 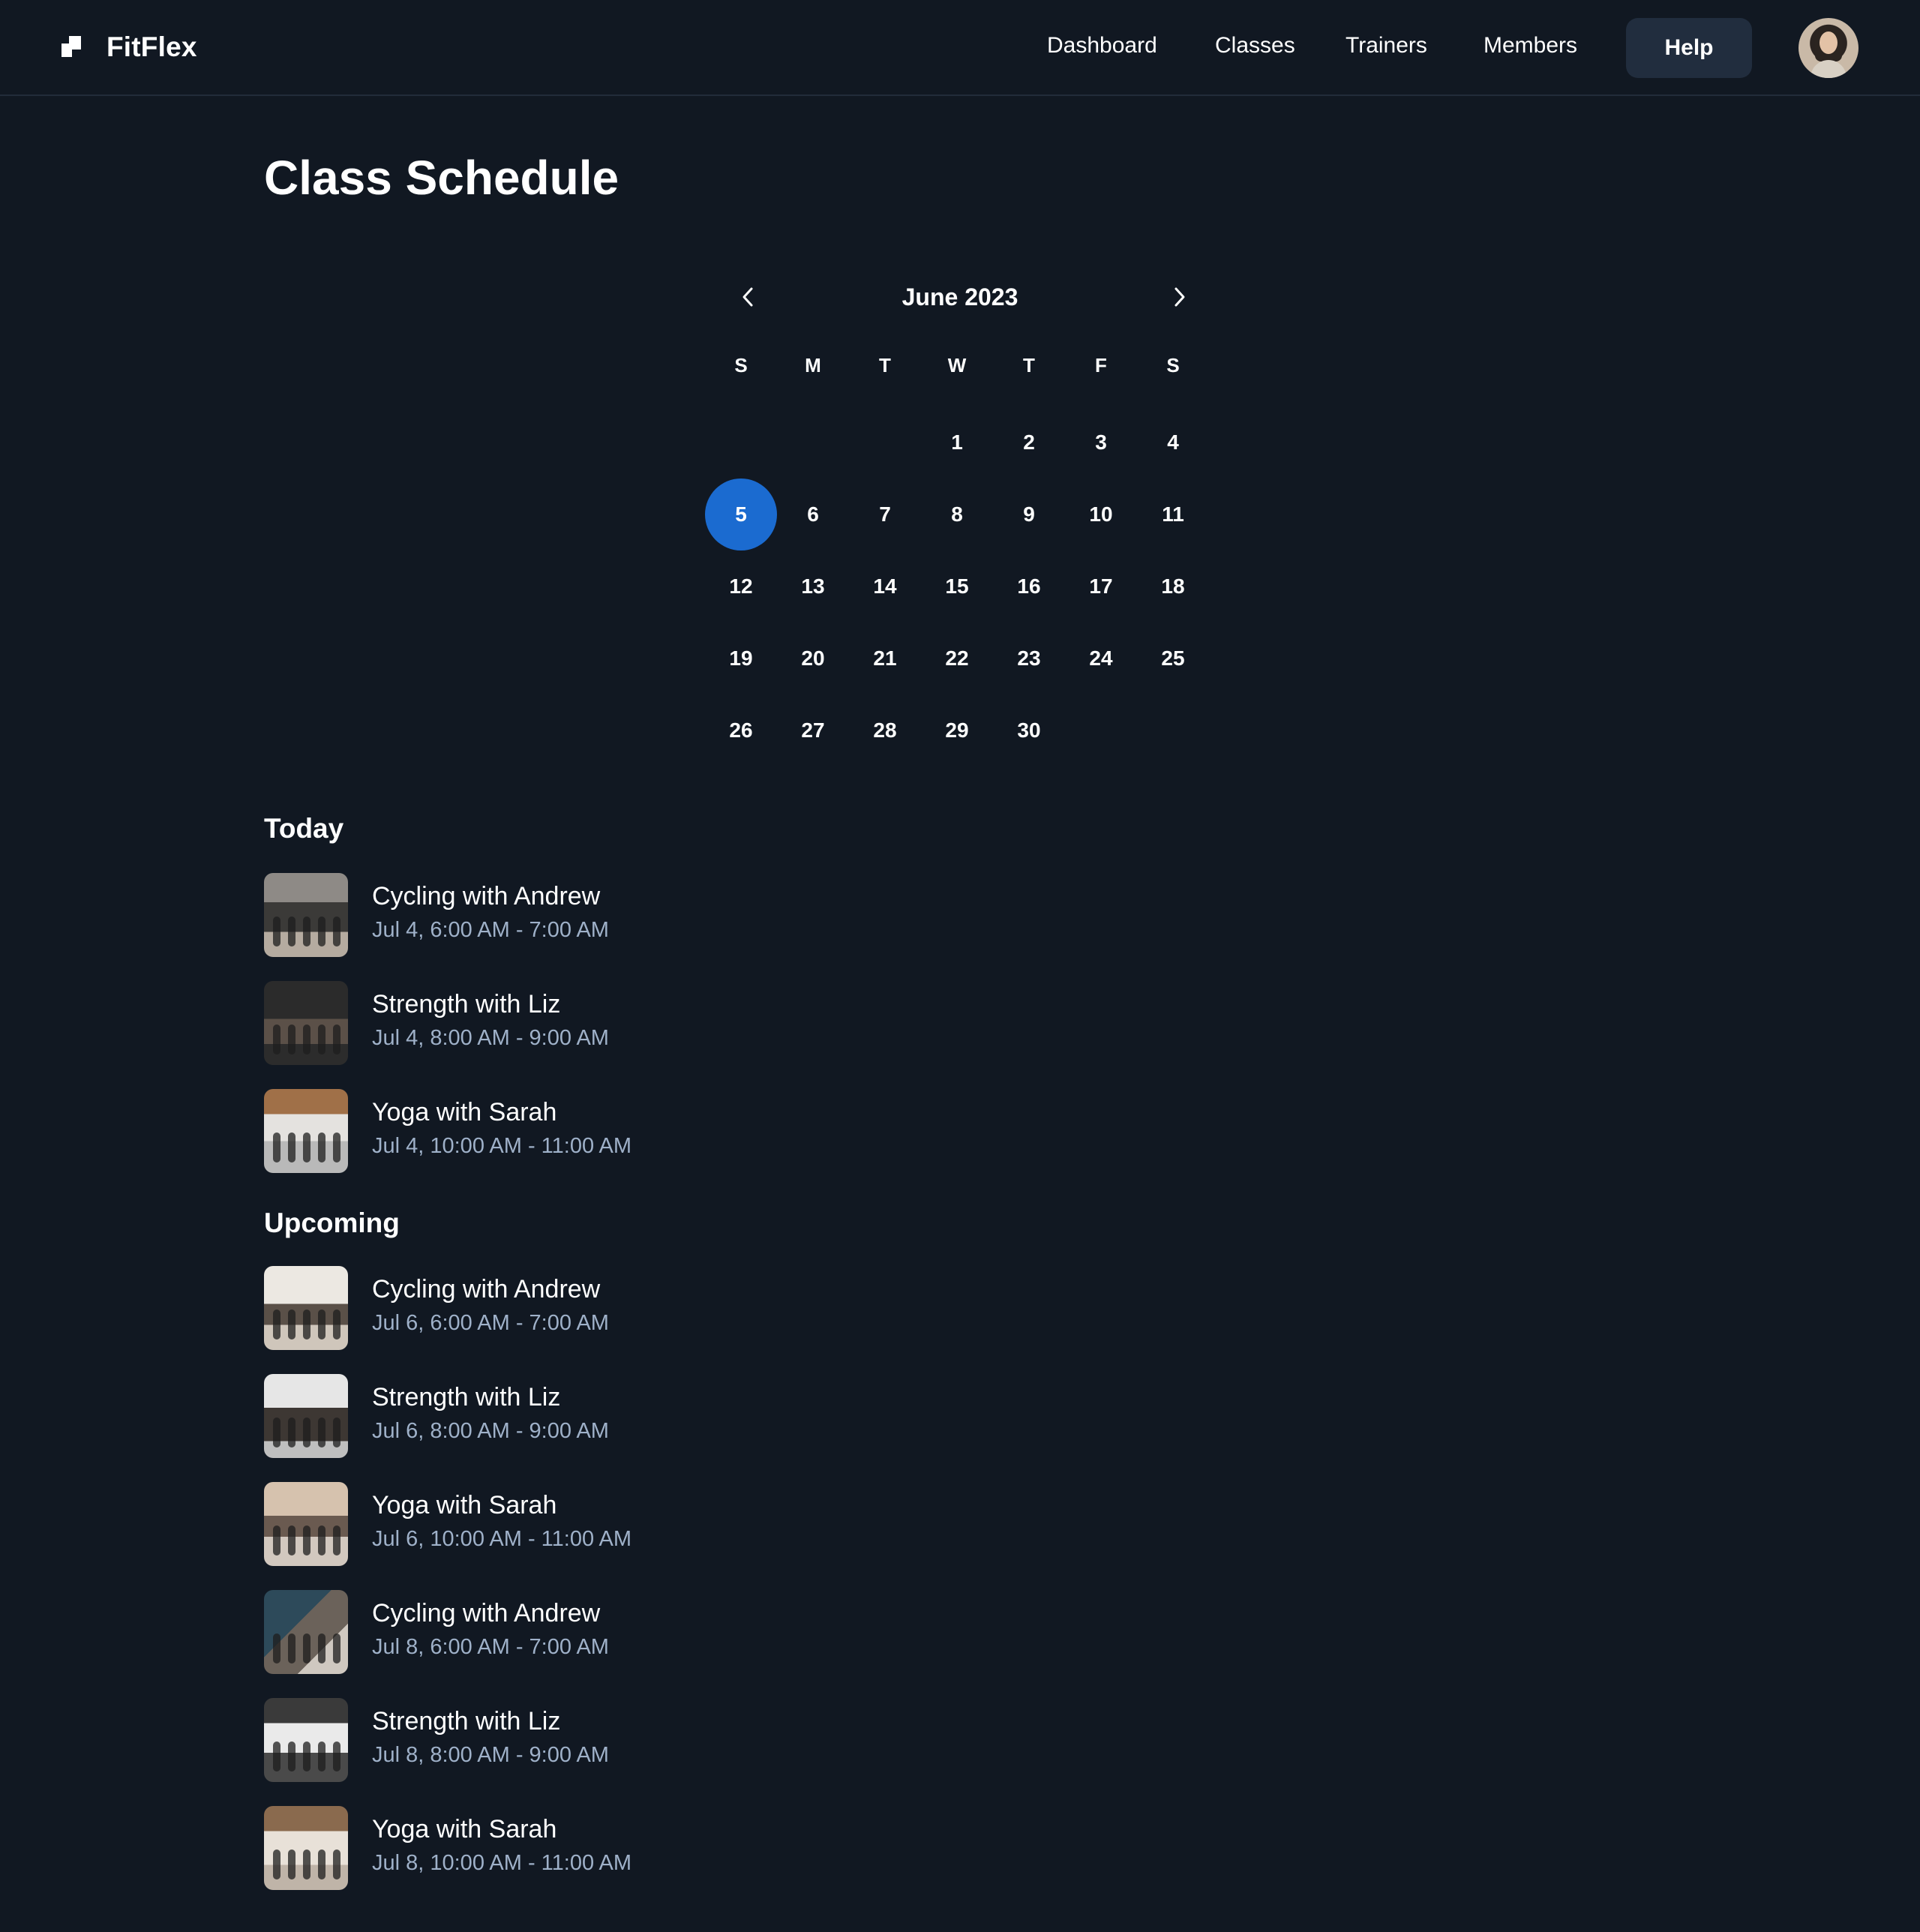 What do you see at coordinates (1101, 365) in the screenshot?
I see `weekday-header: F` at bounding box center [1101, 365].